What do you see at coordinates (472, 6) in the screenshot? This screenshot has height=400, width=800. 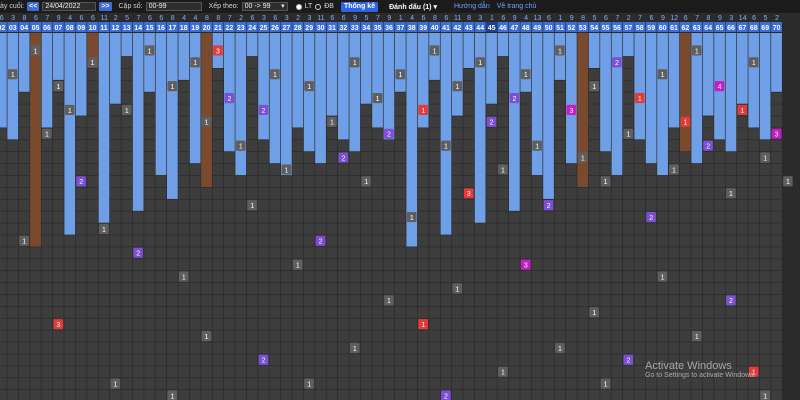 I see `guide-link: Hướng dẫn` at bounding box center [472, 6].